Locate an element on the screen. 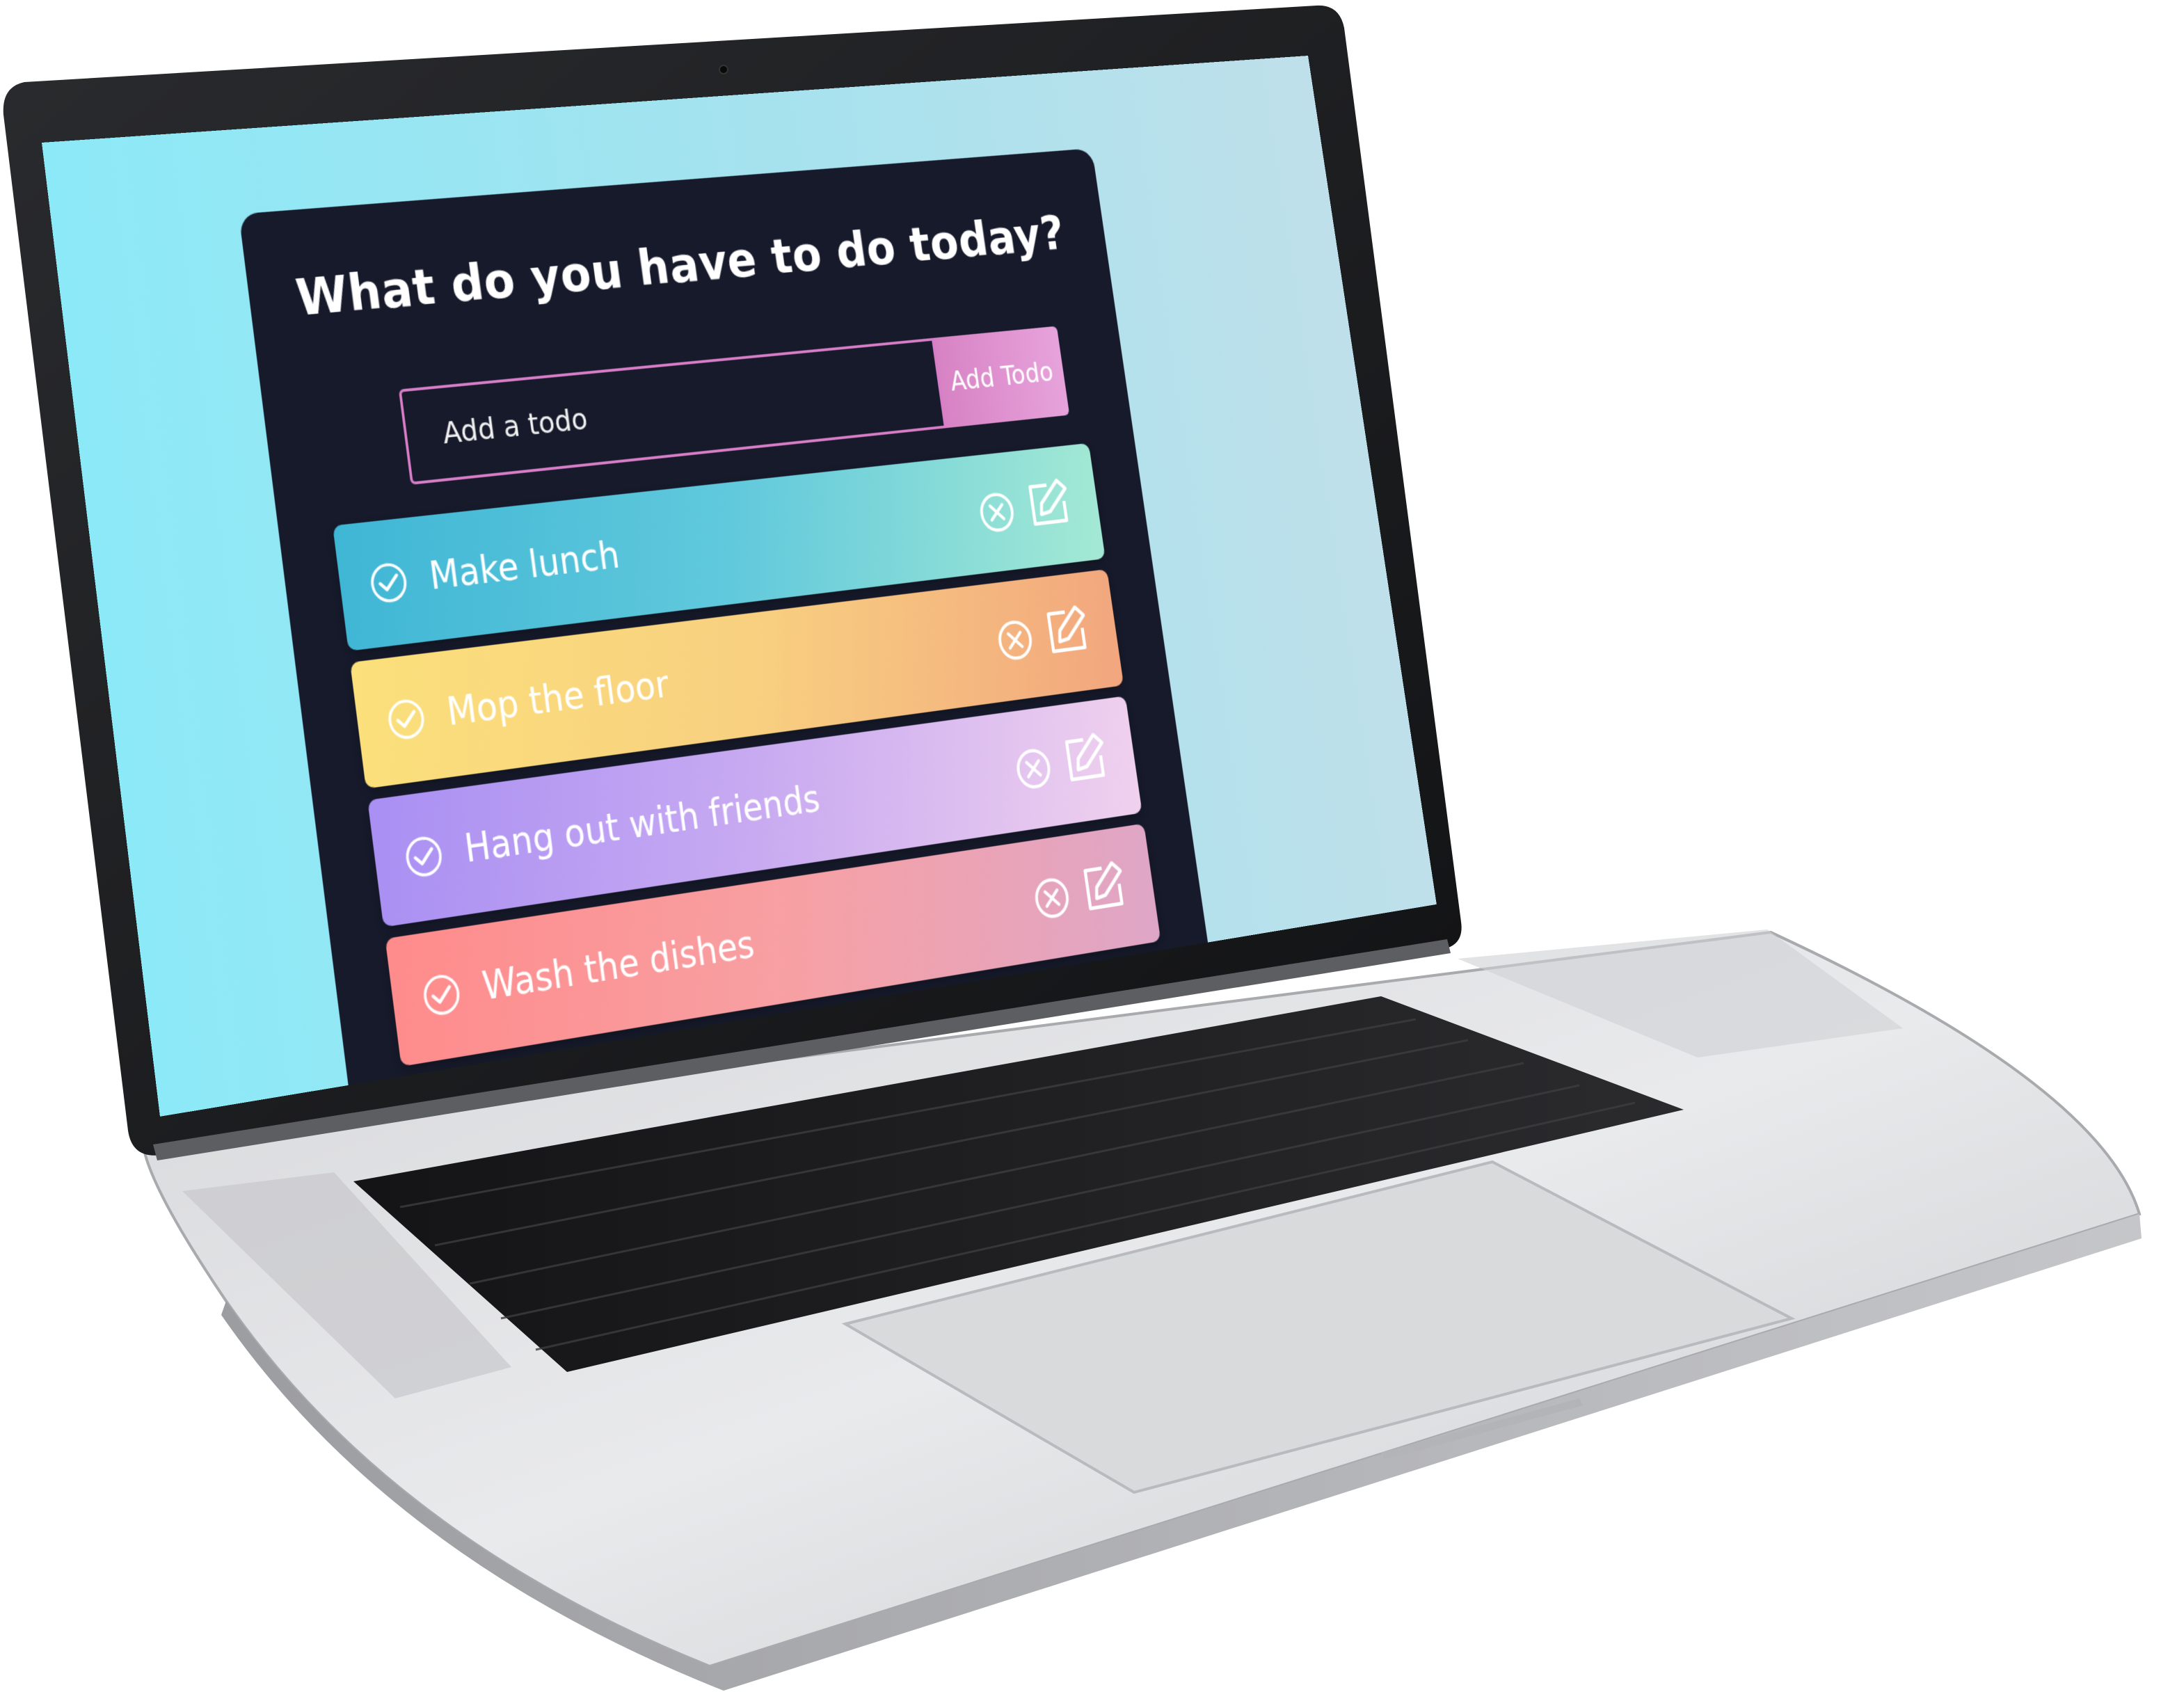 The image size is (2177, 1708). todo-text: Mop the floor is located at coordinates (558, 699).